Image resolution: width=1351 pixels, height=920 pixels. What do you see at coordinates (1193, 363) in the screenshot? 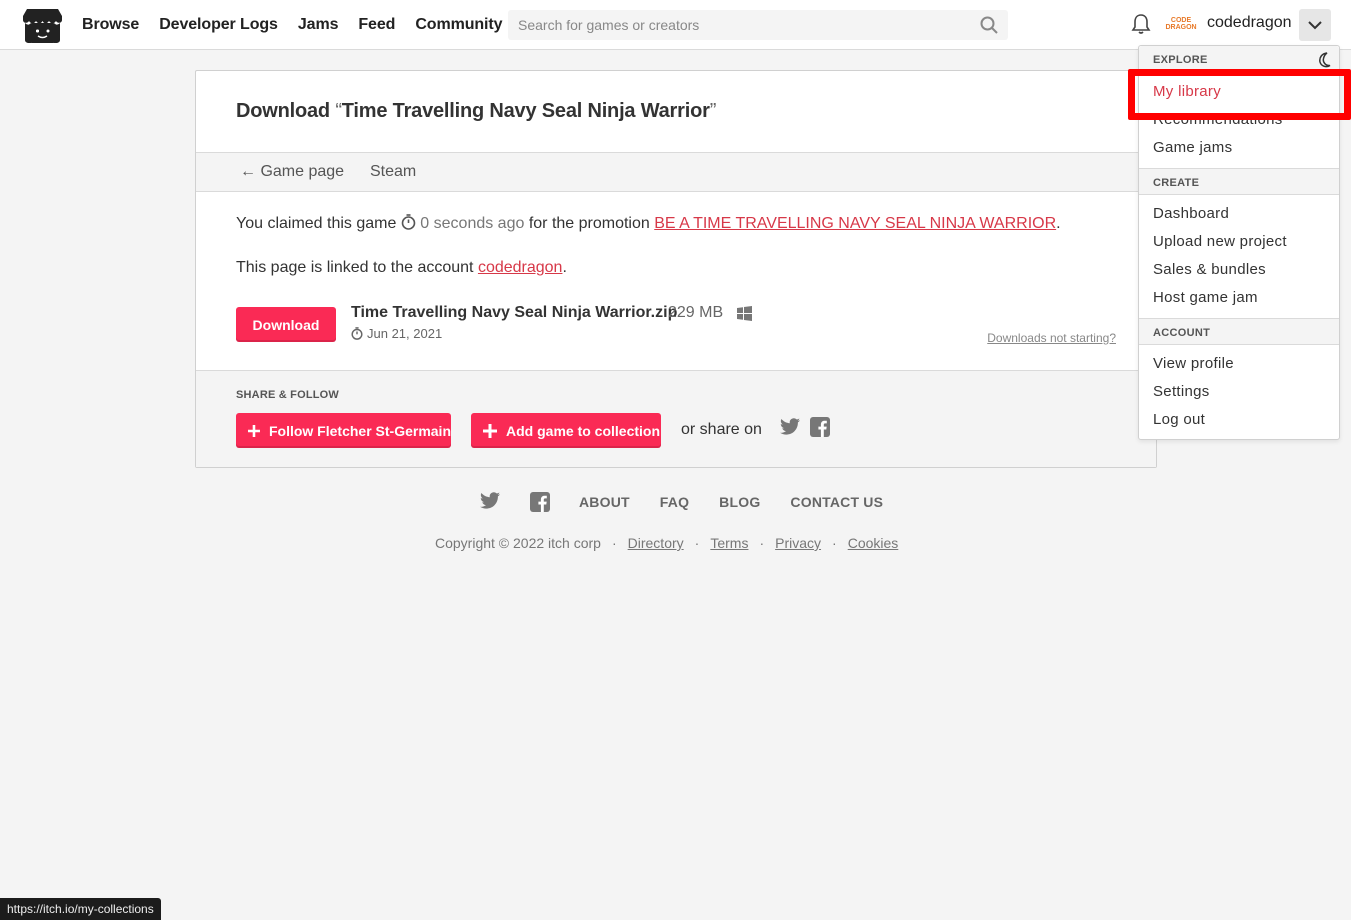
I see `menu-view-profile: View profile` at bounding box center [1193, 363].